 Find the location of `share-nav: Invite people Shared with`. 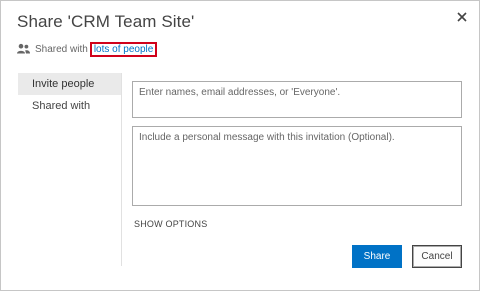

share-nav: Invite people Shared with is located at coordinates (70, 169).